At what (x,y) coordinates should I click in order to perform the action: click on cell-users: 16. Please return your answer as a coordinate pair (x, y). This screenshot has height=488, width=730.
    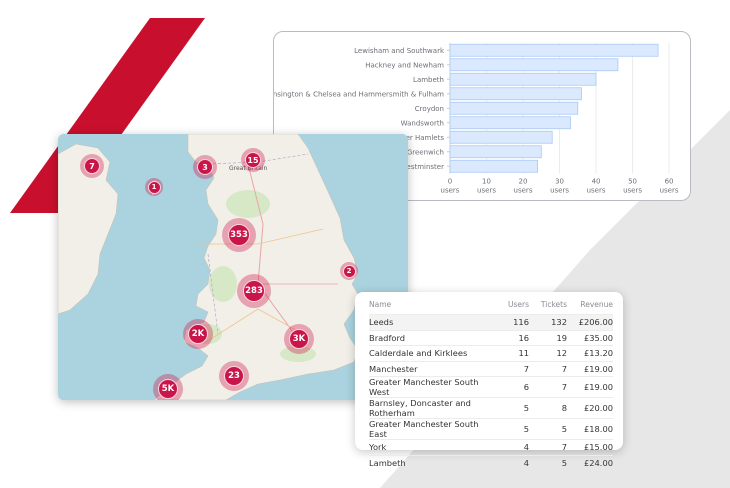
    Looking at the image, I should click on (515, 337).